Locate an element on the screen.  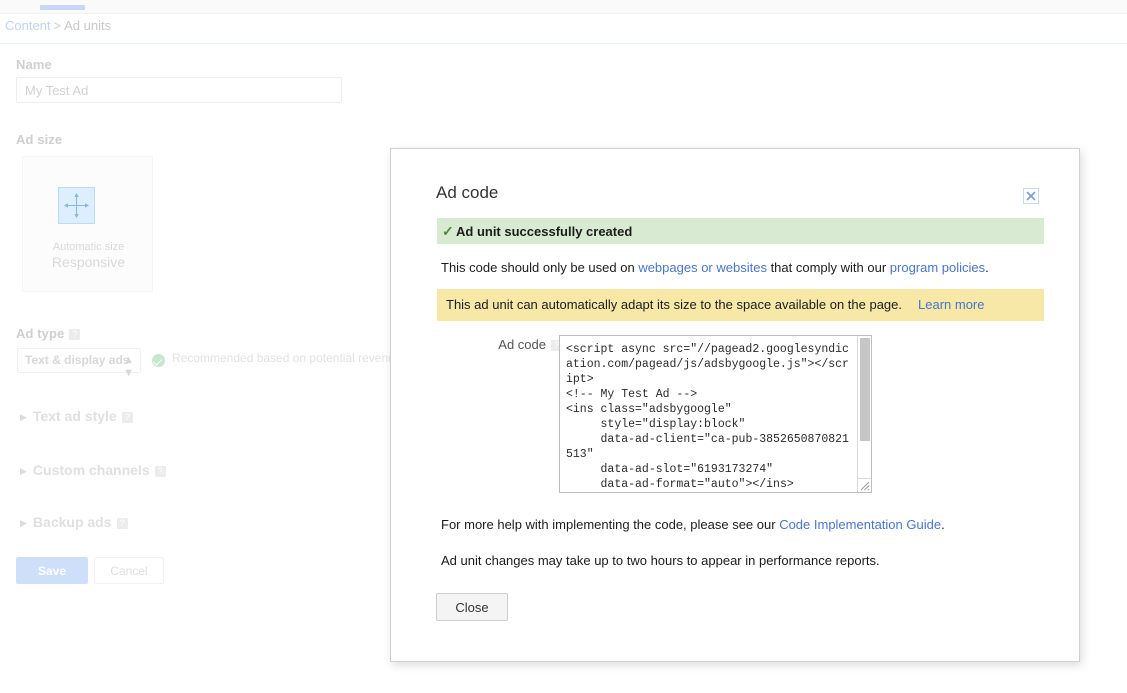
policy-suffix: . is located at coordinates (987, 267).